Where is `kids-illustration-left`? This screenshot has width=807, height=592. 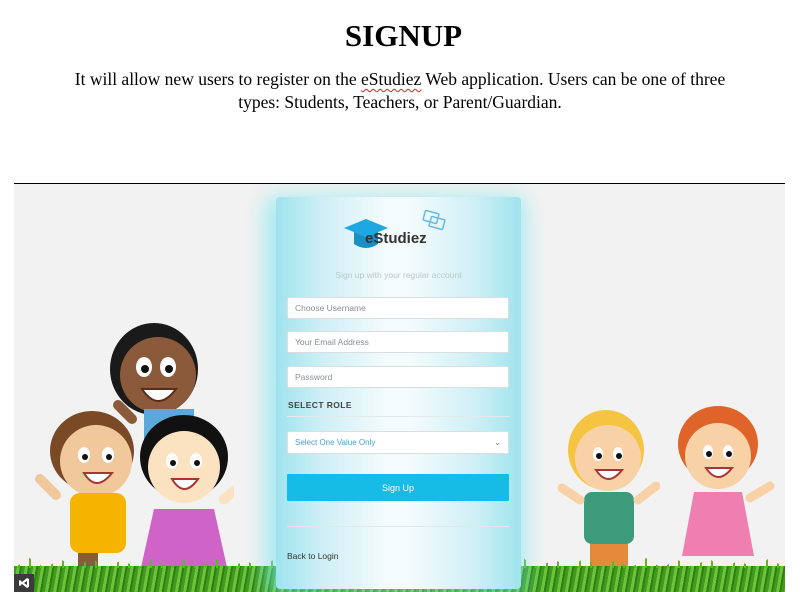 kids-illustration-left is located at coordinates (134, 453).